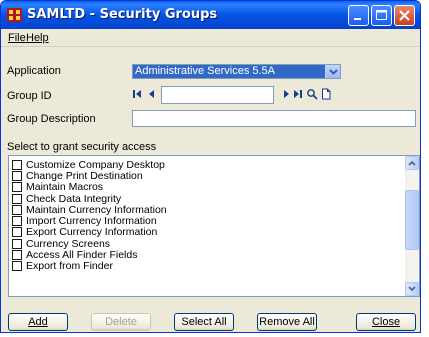  I want to click on group-description-input, so click(274, 118).